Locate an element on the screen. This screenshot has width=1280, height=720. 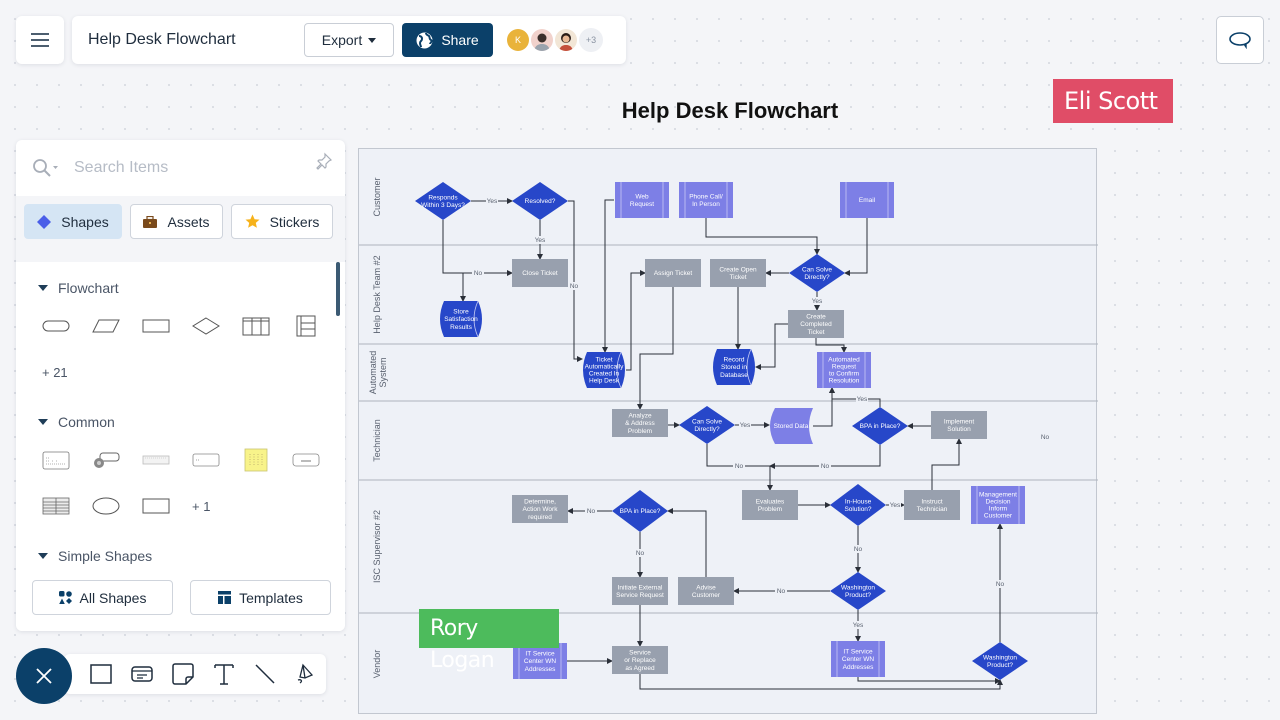
flow-node-advise: AdviseCustomer is located at coordinates (706, 591).